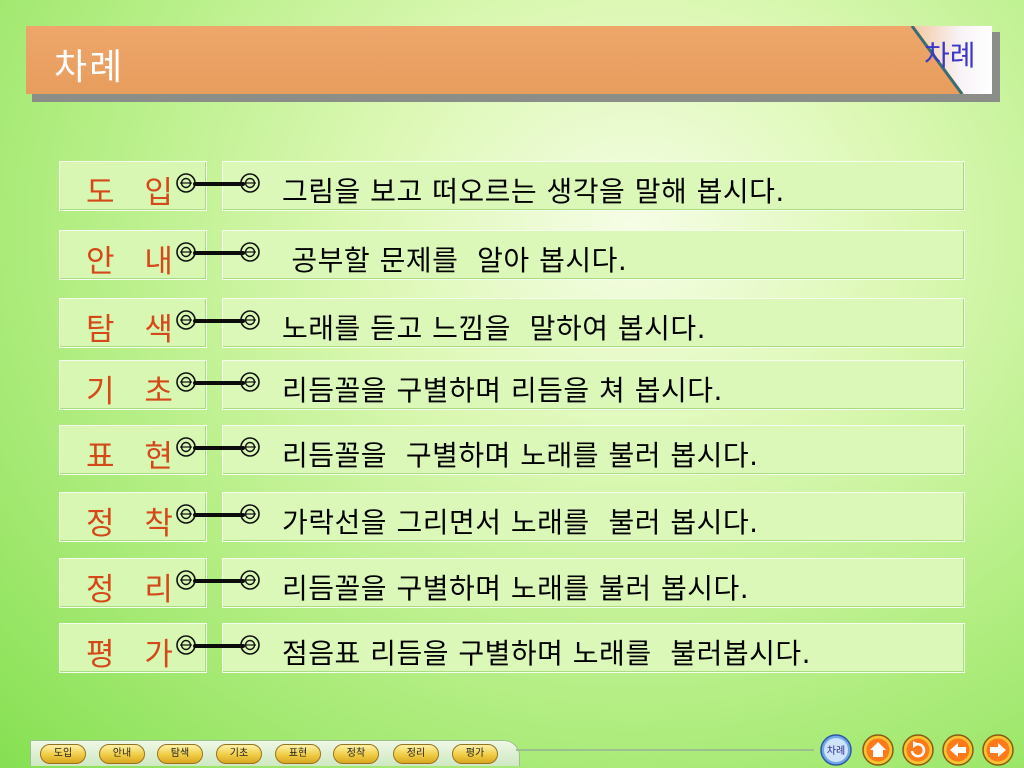  I want to click on toc-button: 차례, so click(836, 750).